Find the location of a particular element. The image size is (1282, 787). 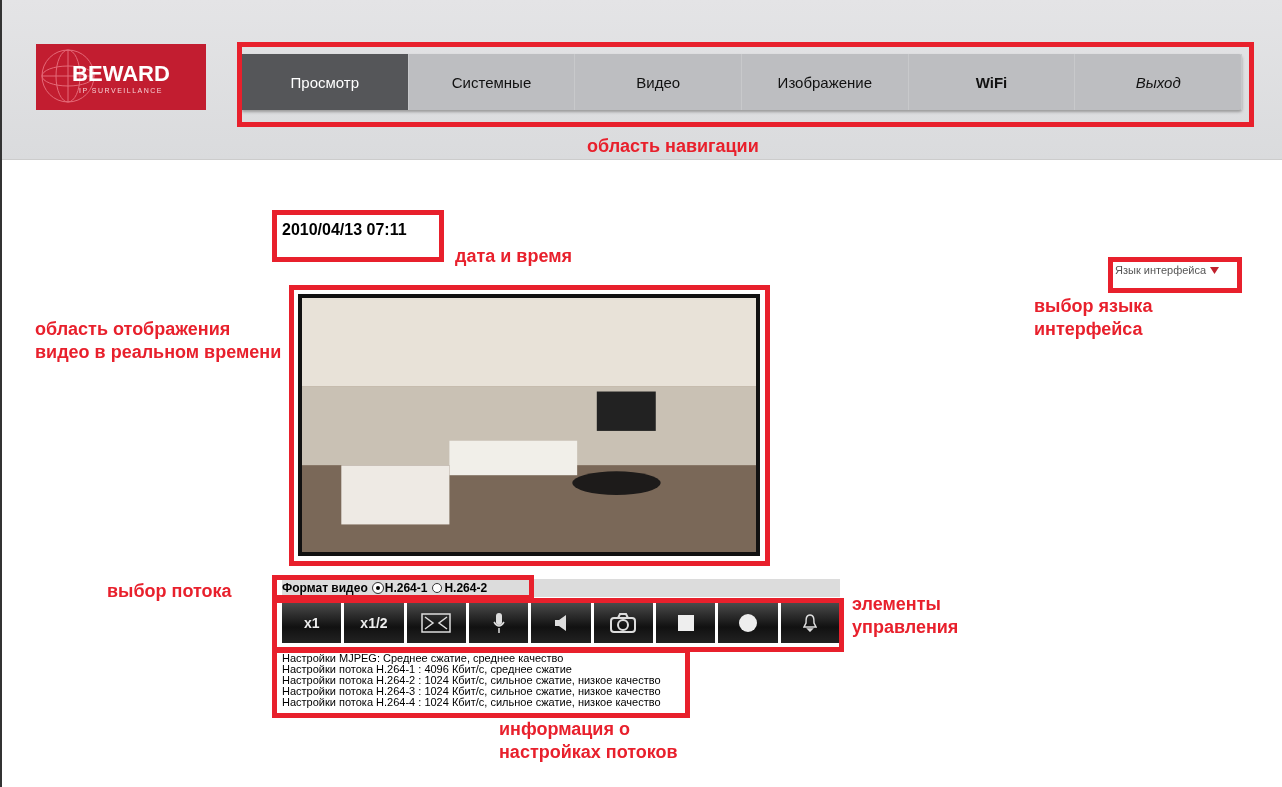

bell-icon is located at coordinates (810, 623).